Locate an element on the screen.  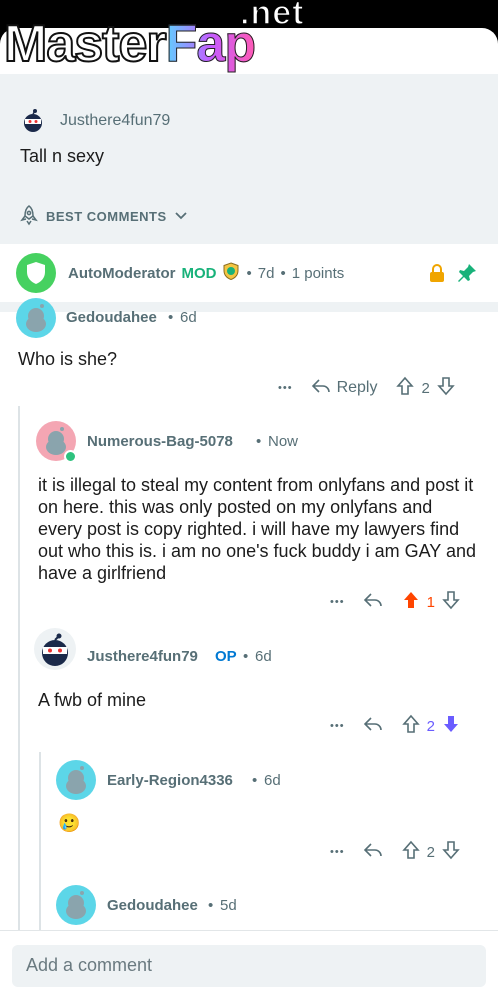
downvote-active-icon is located at coordinates (451, 726).